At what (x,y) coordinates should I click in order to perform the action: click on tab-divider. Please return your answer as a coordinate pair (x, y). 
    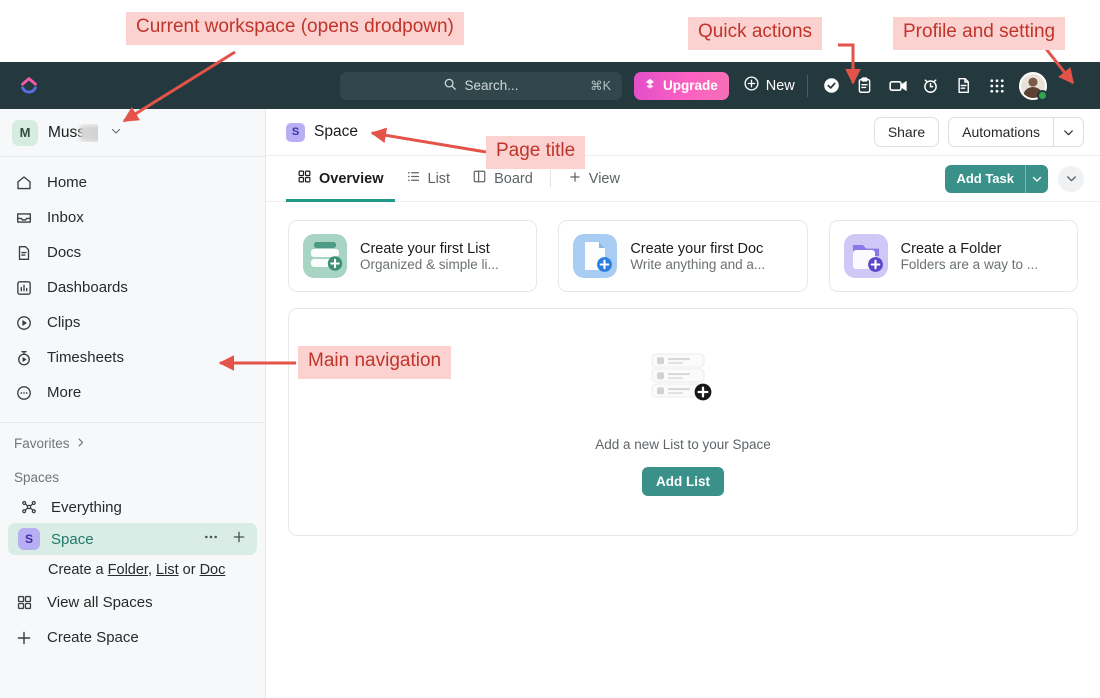
    Looking at the image, I should click on (550, 178).